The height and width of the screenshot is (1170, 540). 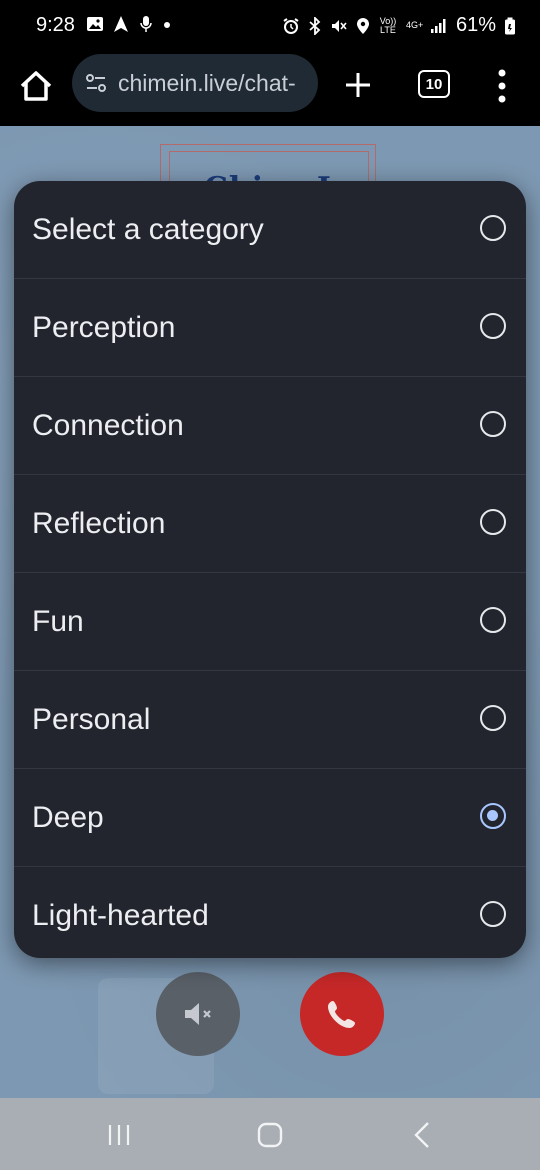 I want to click on battery-percent: 61%, so click(x=475, y=25).